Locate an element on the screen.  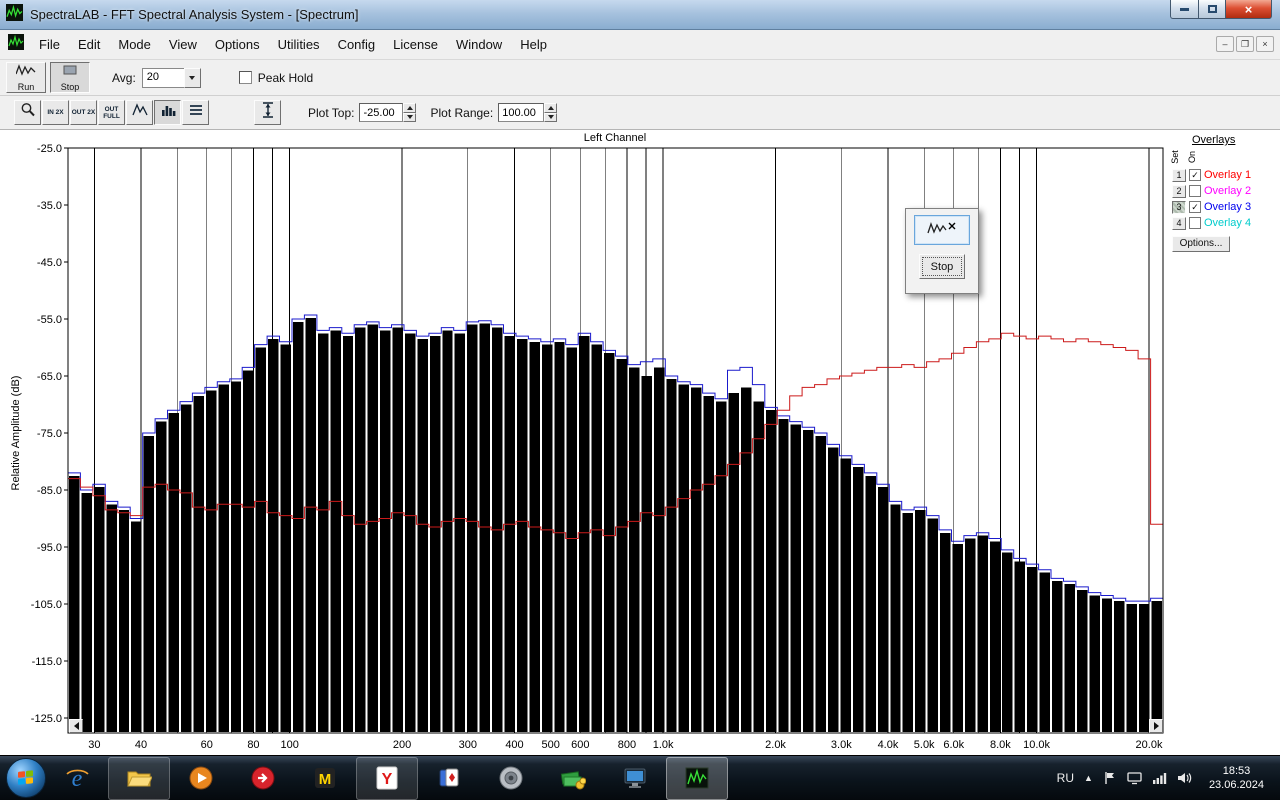
menu-config: Config is located at coordinates (357, 44).